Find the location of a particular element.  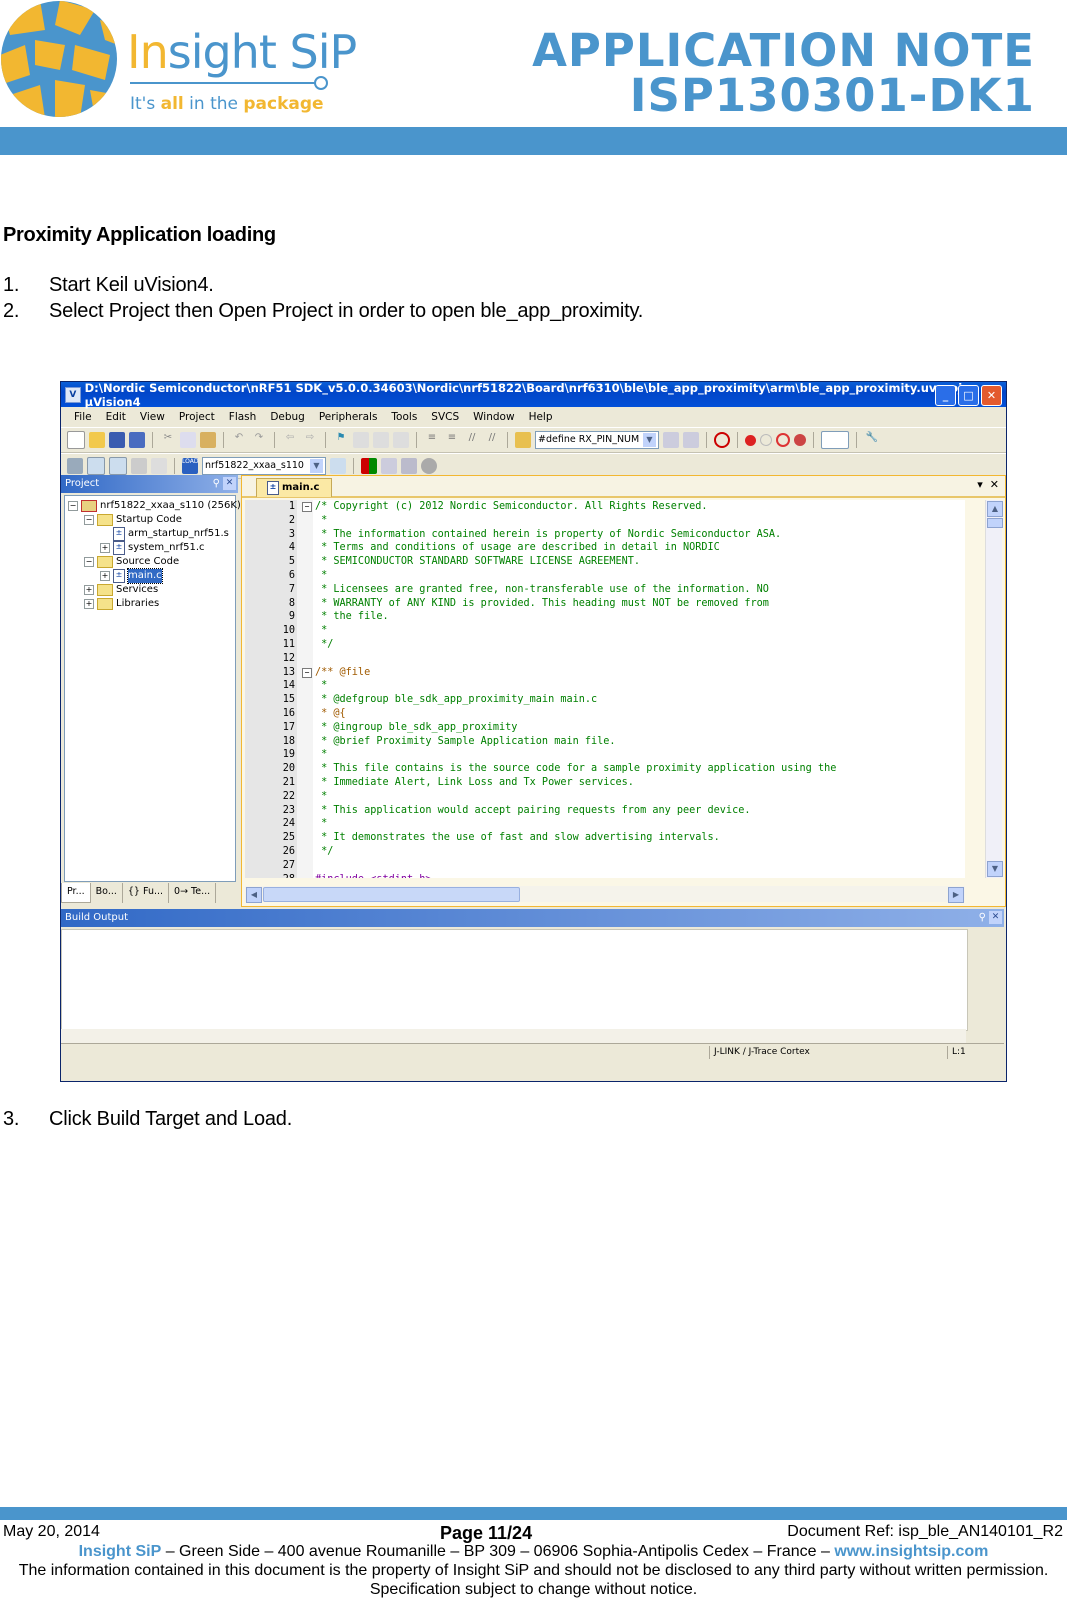

close-tab-icon: ✕ is located at coordinates (994, 484).